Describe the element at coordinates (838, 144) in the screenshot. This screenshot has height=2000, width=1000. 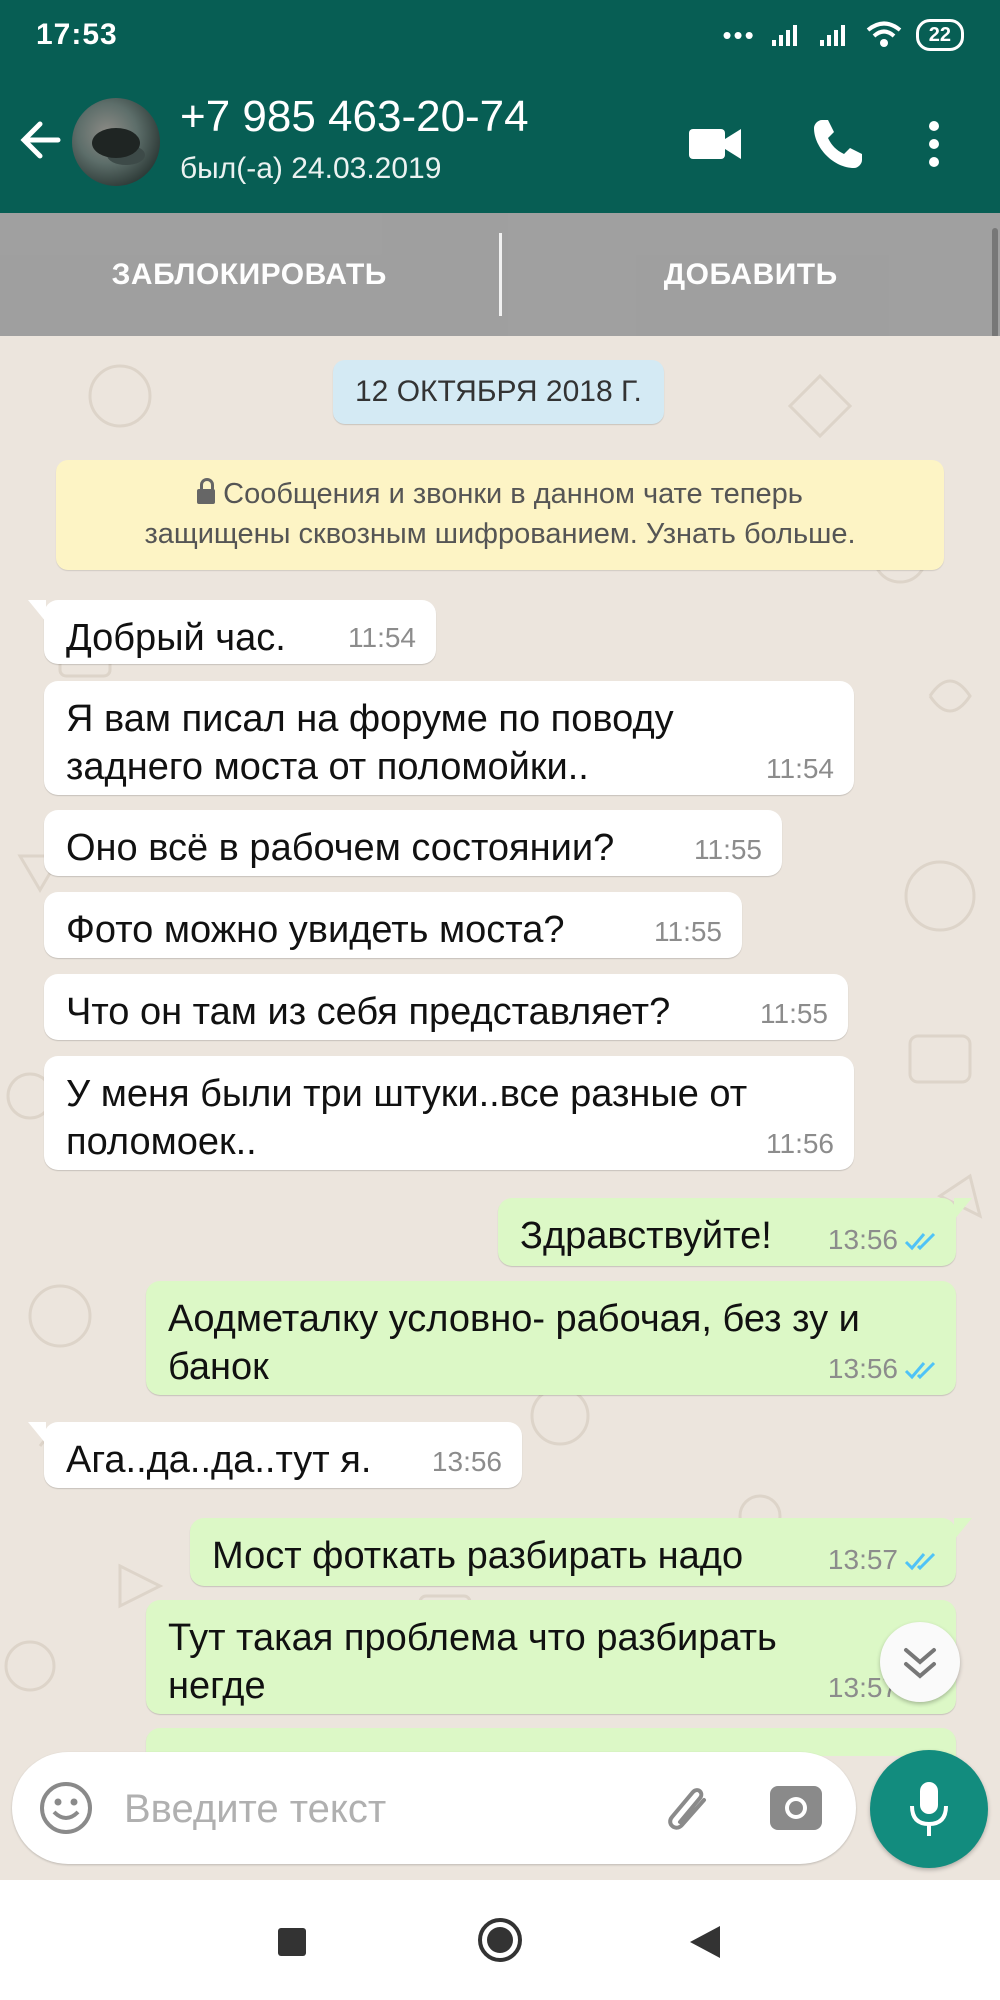
I see `phone-icon` at that location.